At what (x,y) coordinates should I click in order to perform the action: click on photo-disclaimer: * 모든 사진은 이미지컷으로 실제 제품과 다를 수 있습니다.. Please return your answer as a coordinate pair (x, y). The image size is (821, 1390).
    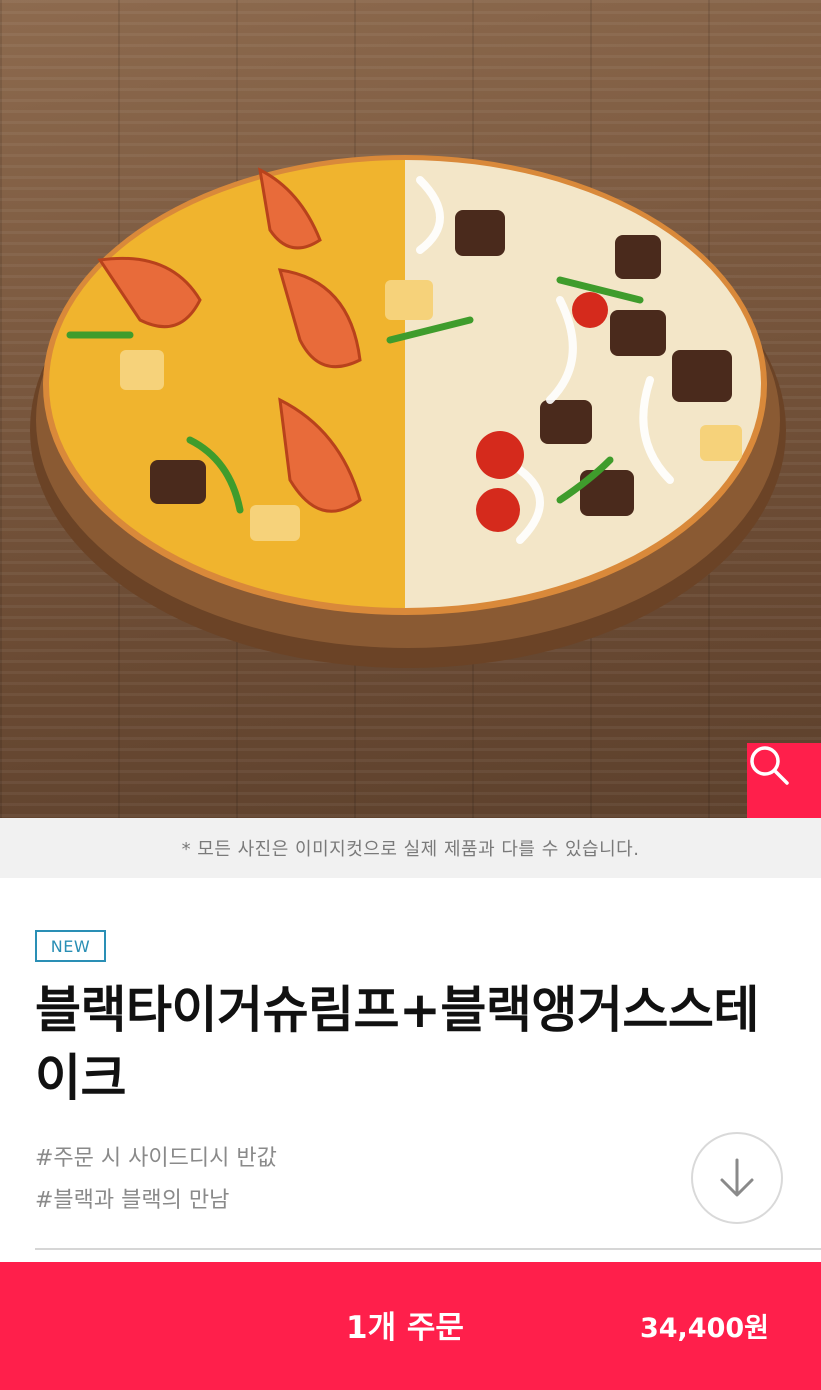
    Looking at the image, I should click on (410, 848).